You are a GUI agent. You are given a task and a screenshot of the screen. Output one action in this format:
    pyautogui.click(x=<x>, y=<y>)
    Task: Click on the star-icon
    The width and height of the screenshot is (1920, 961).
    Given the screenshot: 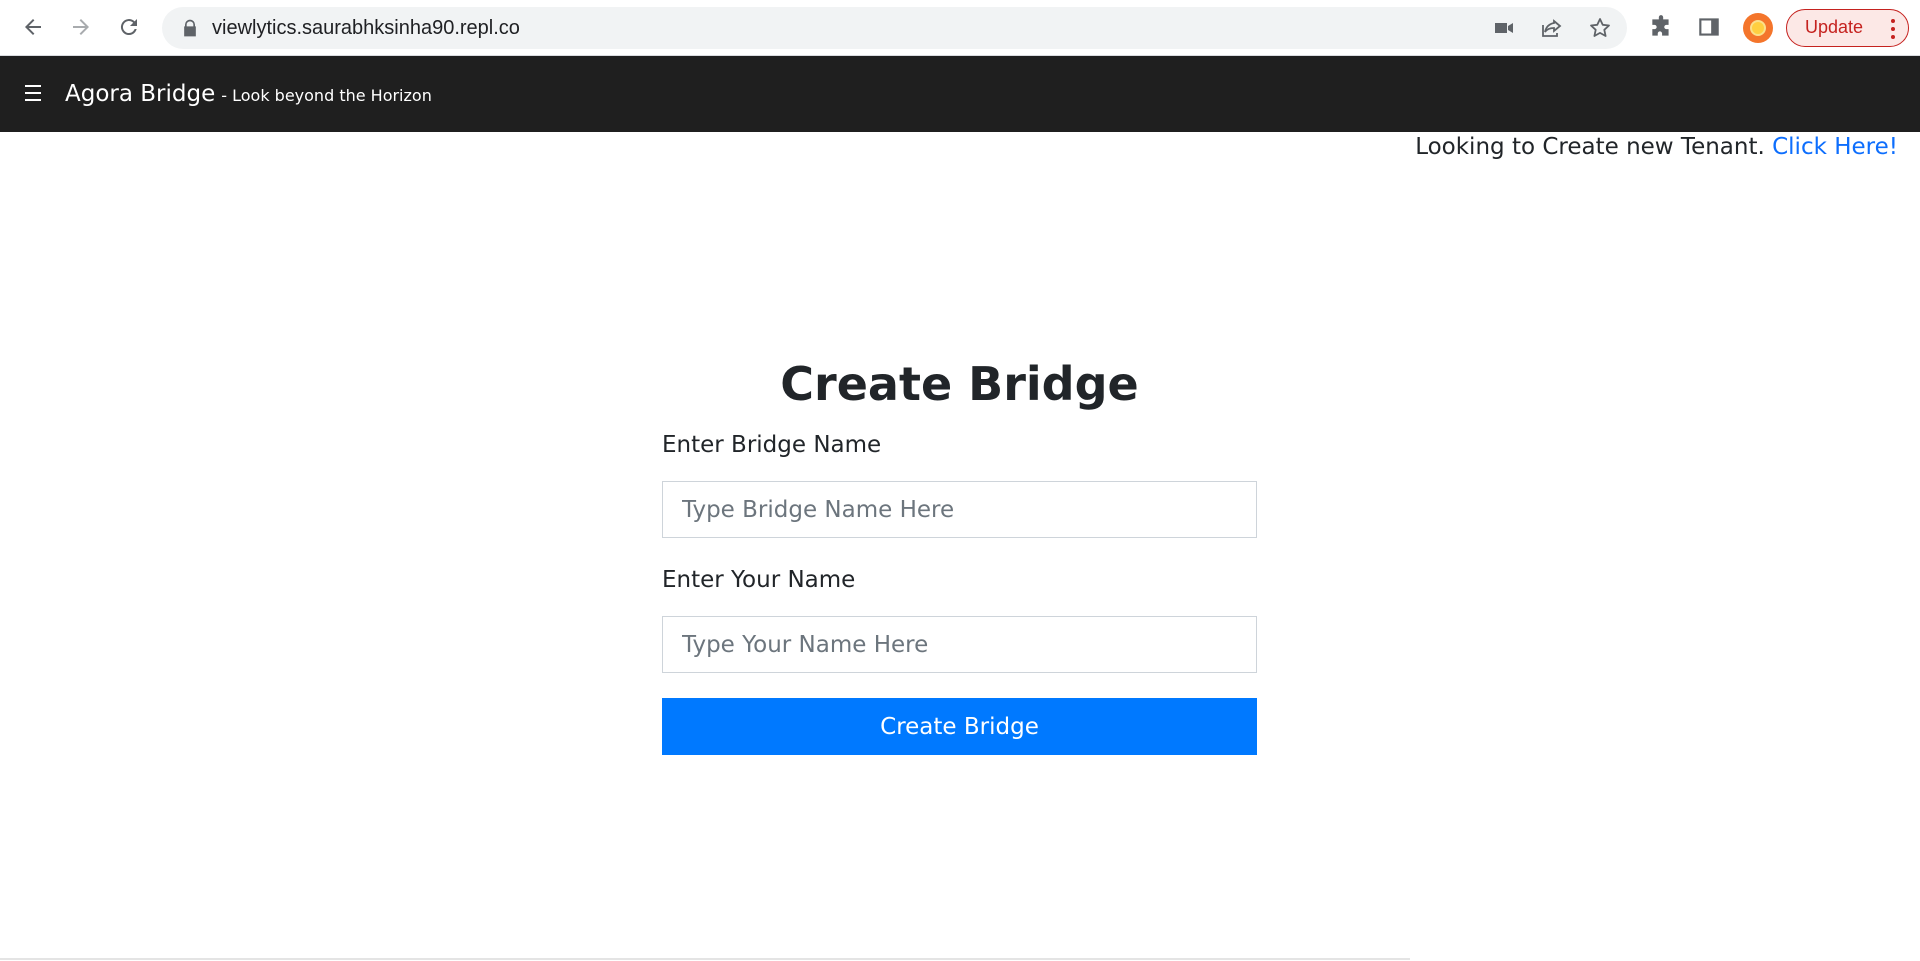 What is the action you would take?
    pyautogui.click(x=1600, y=28)
    